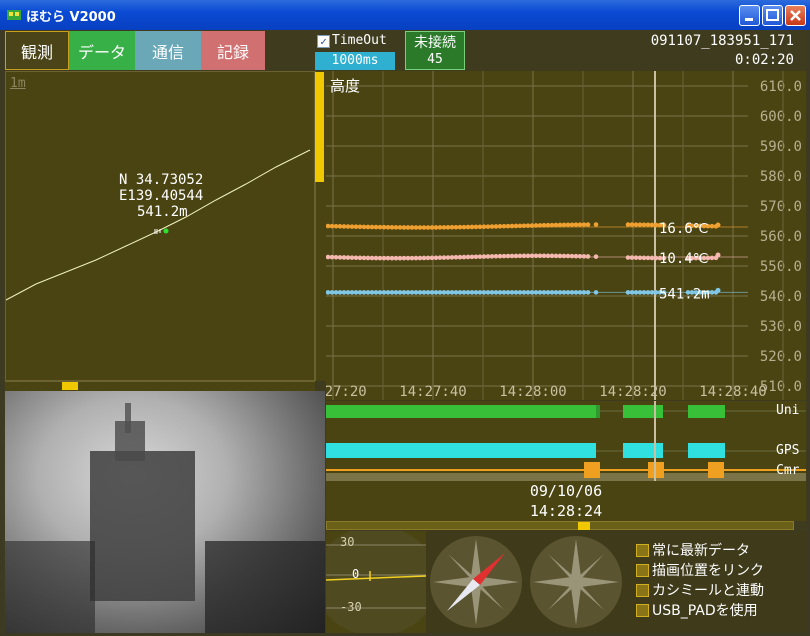  What do you see at coordinates (319, 127) in the screenshot?
I see `map-vertical-scroll-thumb` at bounding box center [319, 127].